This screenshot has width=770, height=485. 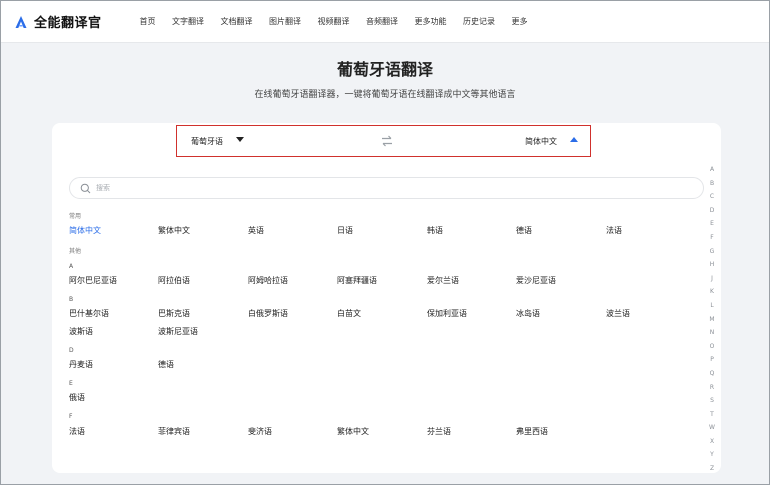 What do you see at coordinates (712, 241) in the screenshot?
I see `alpha-index-letter: F` at bounding box center [712, 241].